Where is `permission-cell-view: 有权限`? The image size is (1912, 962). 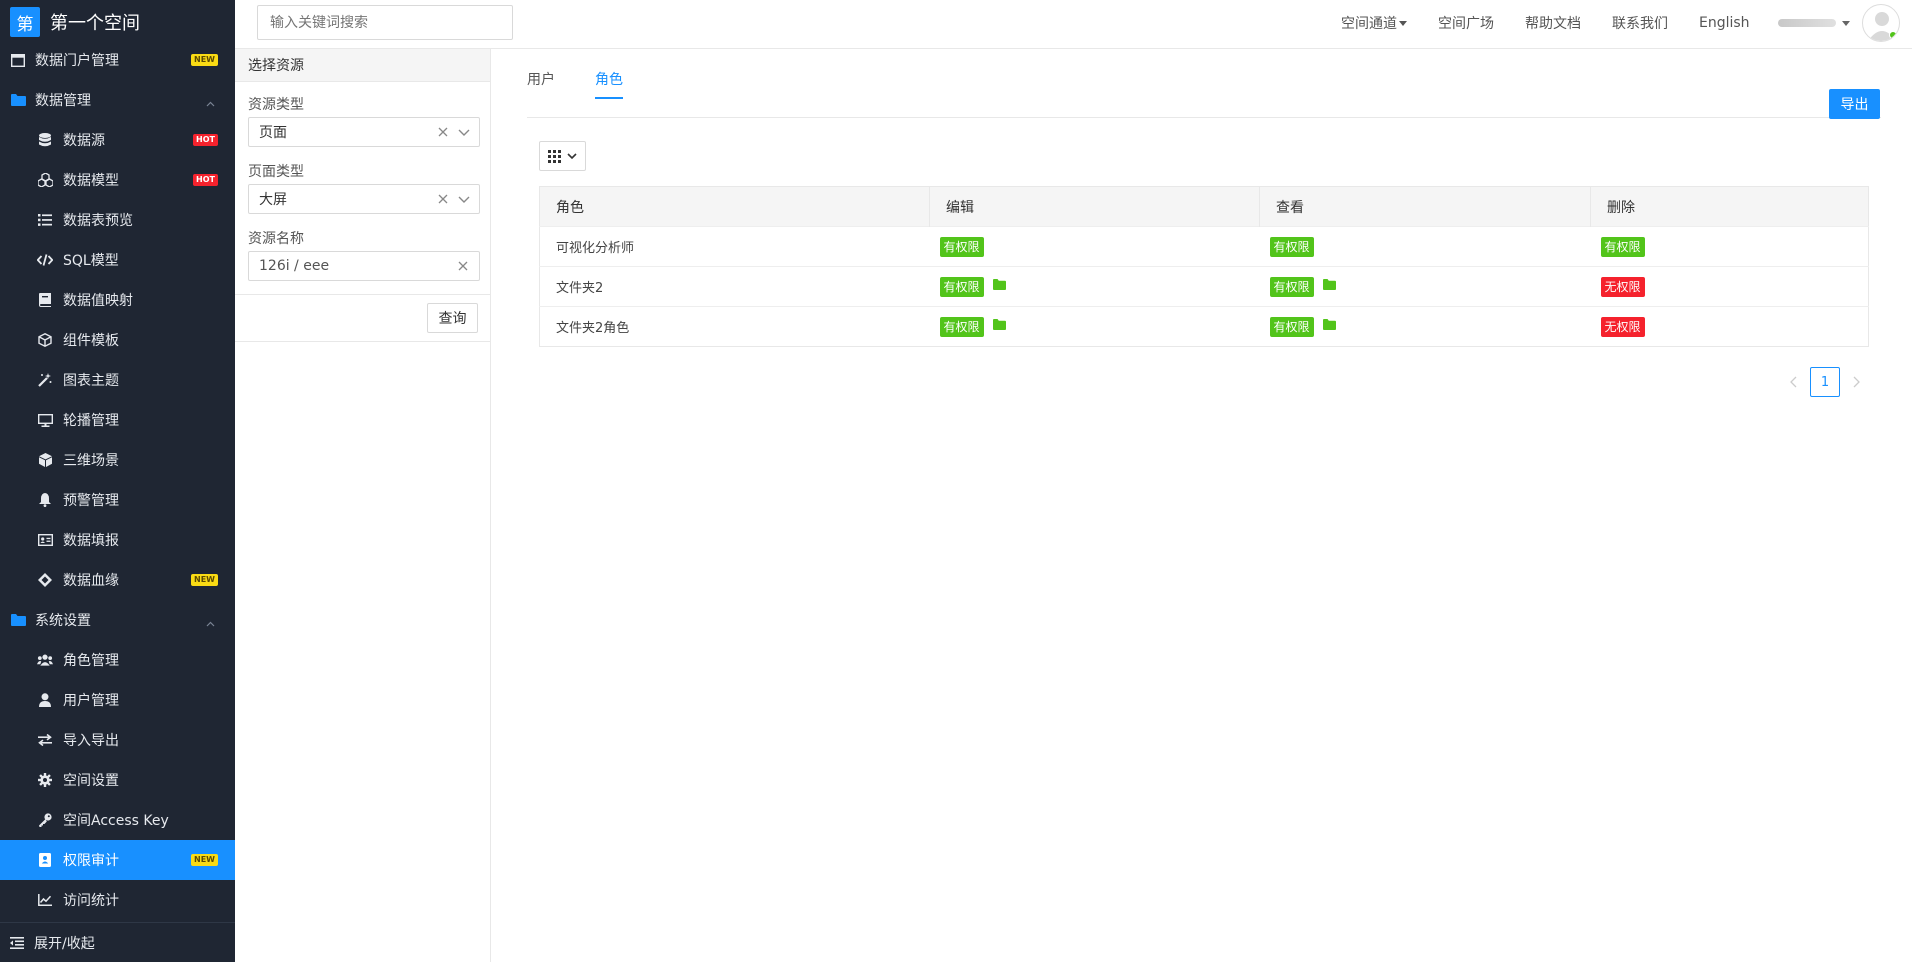
permission-cell-view: 有权限 is located at coordinates (1425, 286).